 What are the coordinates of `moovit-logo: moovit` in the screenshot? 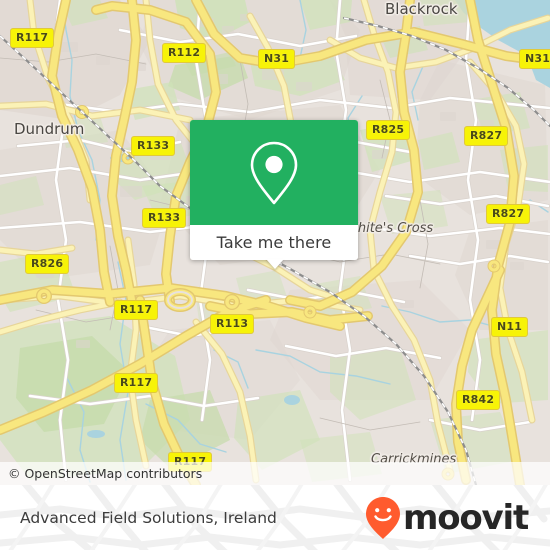 It's located at (447, 518).